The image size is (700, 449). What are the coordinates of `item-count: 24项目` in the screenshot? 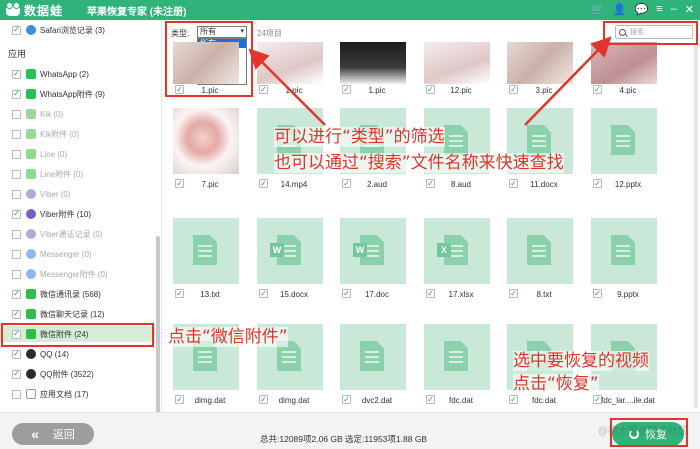 It's located at (269, 33).